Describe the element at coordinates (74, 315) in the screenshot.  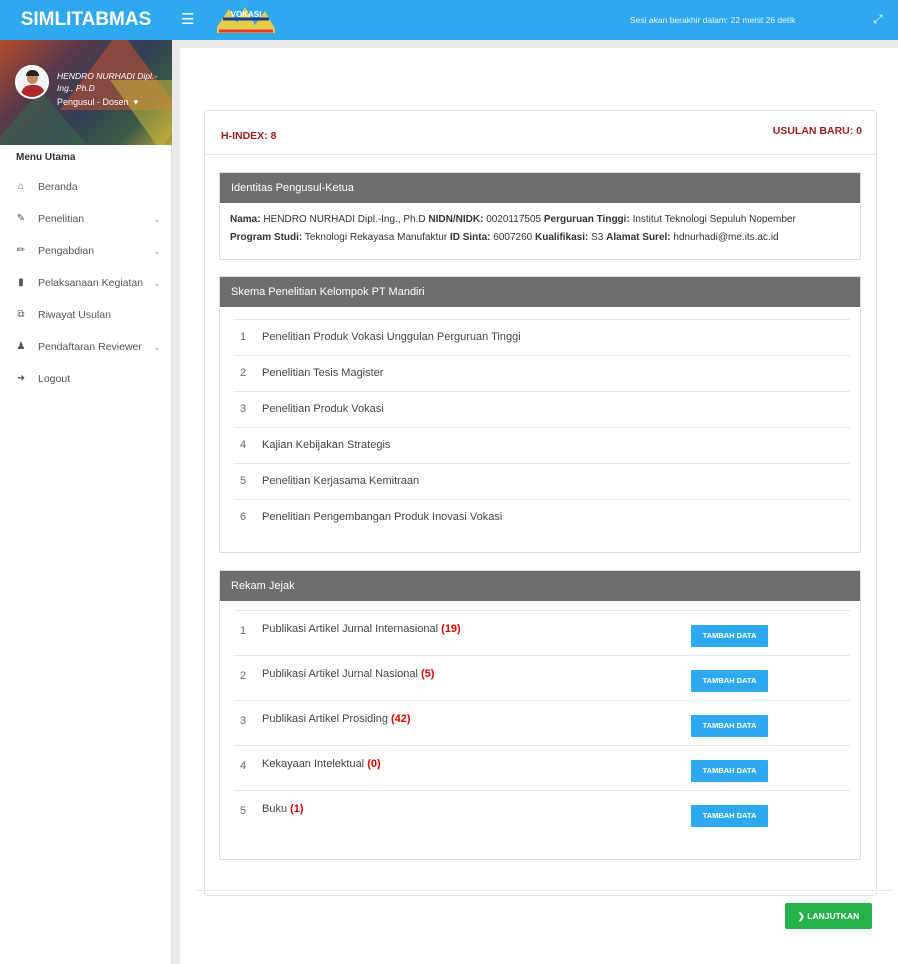
I see `sidebar-item-label: Riwayat Usulan` at that location.